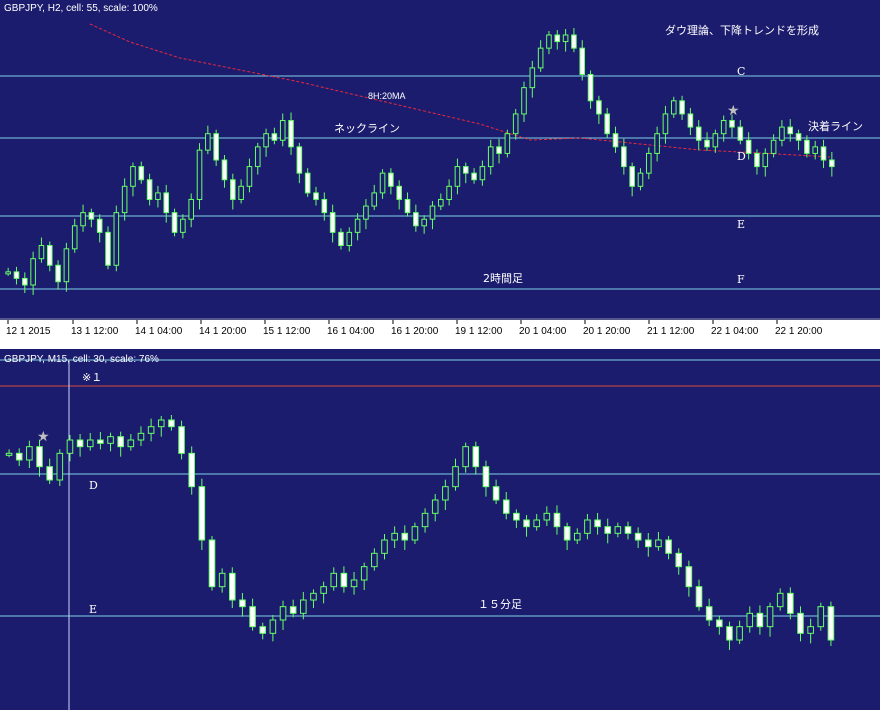 This screenshot has width=880, height=710. Describe the element at coordinates (415, 331) in the screenshot. I see `x-tick-label: 16 1 20:00` at that location.